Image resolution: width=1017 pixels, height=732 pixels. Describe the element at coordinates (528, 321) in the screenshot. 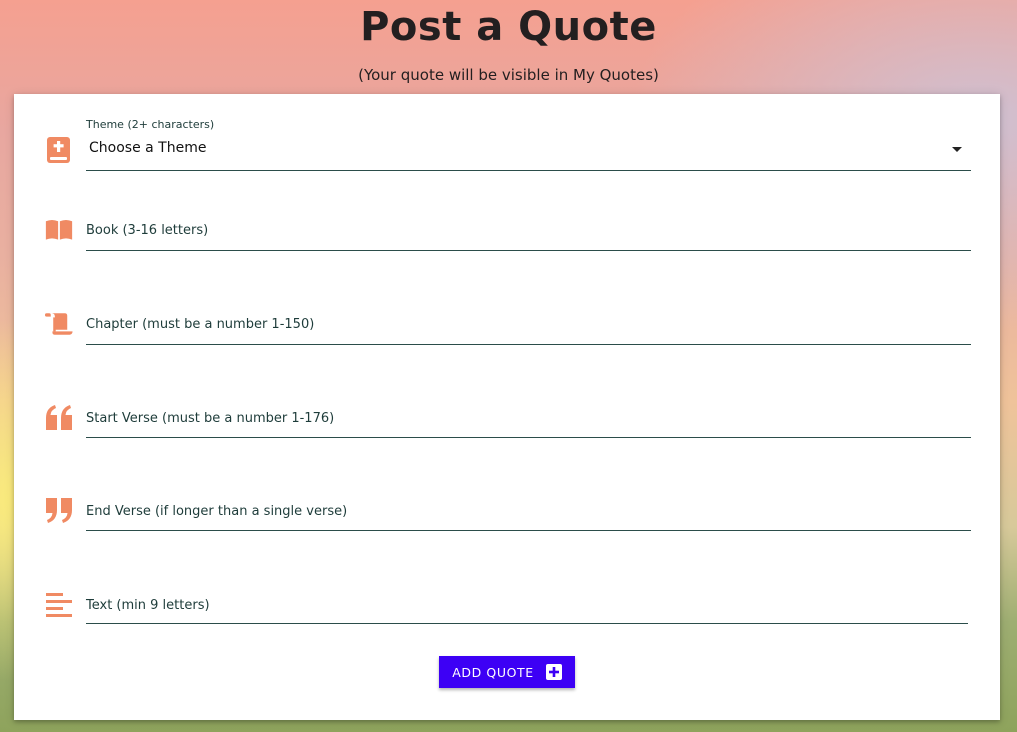

I see `chapter-input: Chapter (must be a number 1-150)` at that location.